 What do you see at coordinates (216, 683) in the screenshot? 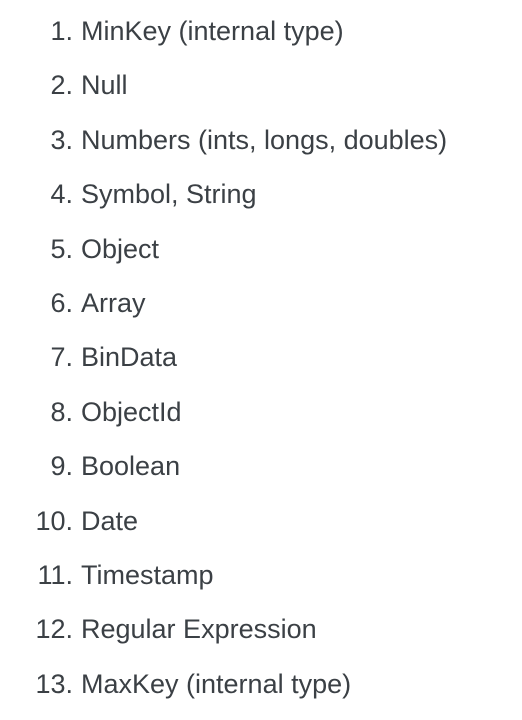
I see `list-item-label: MaxKey (internal type)` at bounding box center [216, 683].